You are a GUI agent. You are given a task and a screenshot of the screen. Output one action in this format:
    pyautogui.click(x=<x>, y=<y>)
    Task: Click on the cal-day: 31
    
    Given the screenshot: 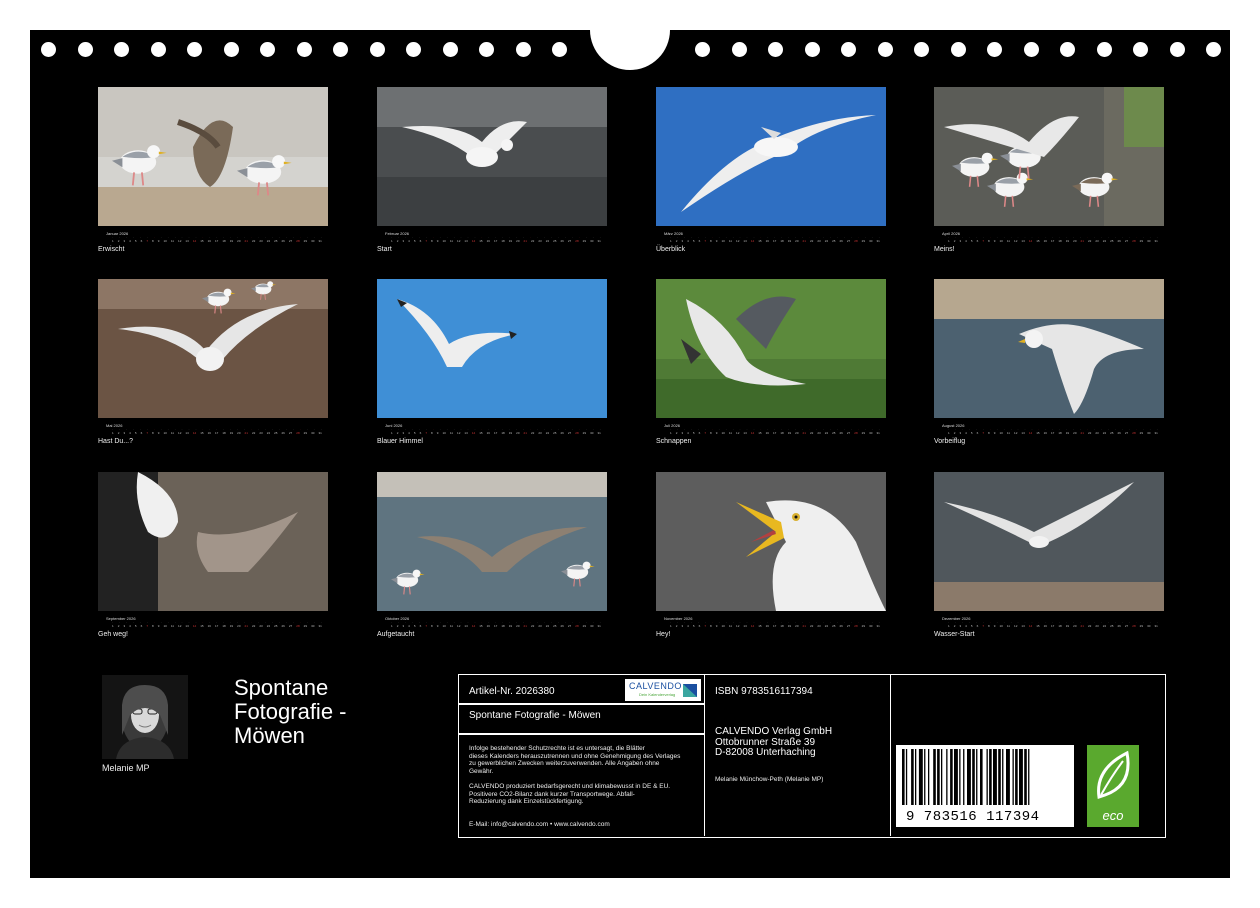 What is the action you would take?
    pyautogui.click(x=878, y=433)
    